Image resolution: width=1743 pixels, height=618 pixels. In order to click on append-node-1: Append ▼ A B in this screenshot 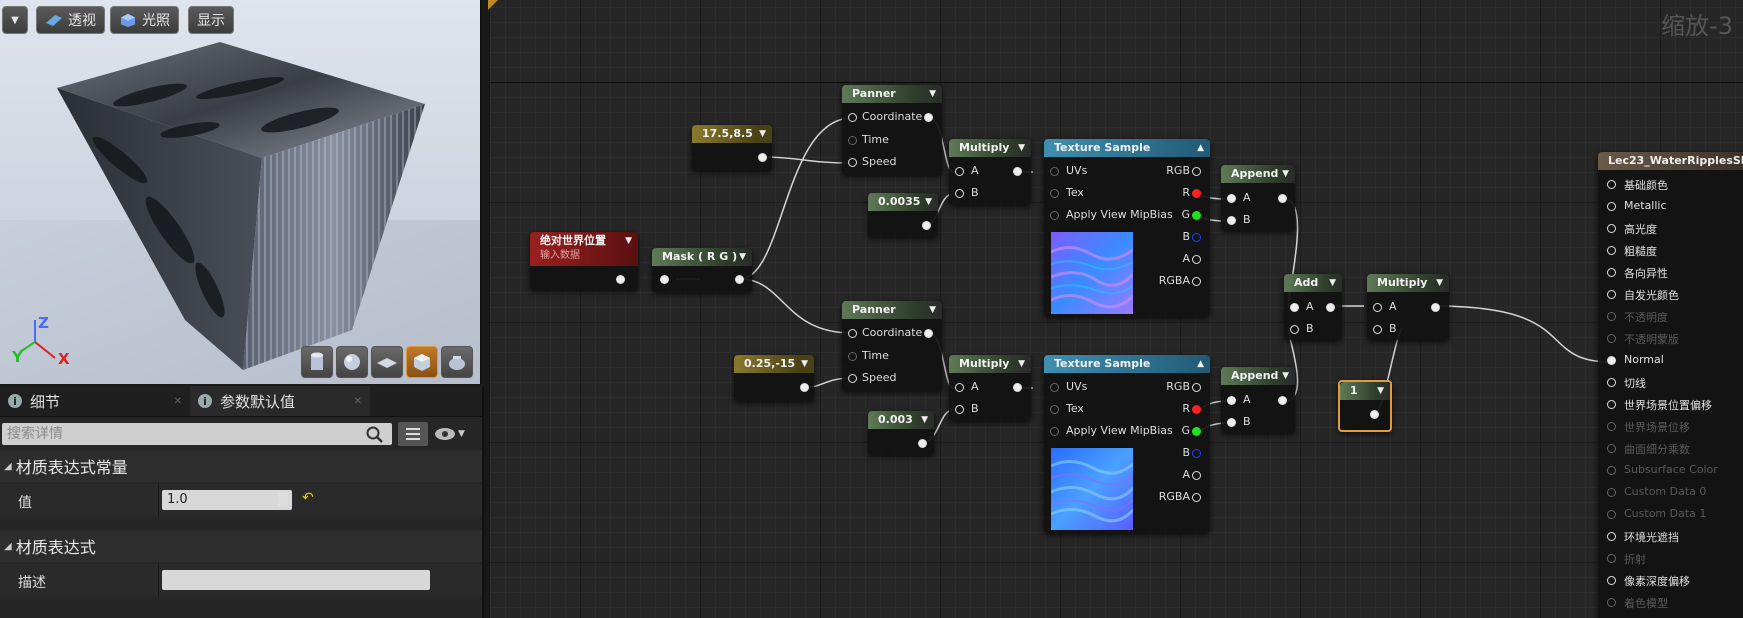, I will do `click(1258, 198)`.